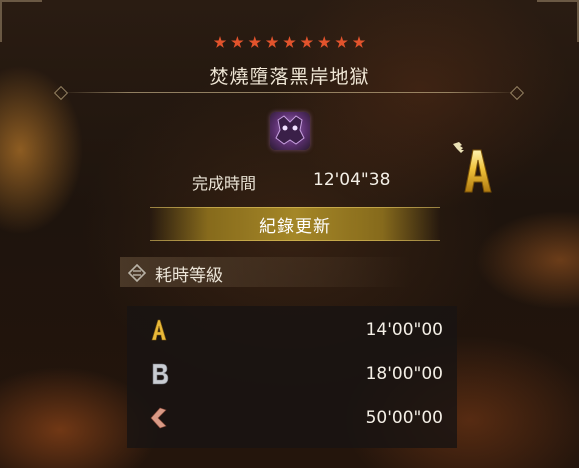 The width and height of the screenshot is (579, 468). I want to click on rank-emblem-icon, so click(137, 273).